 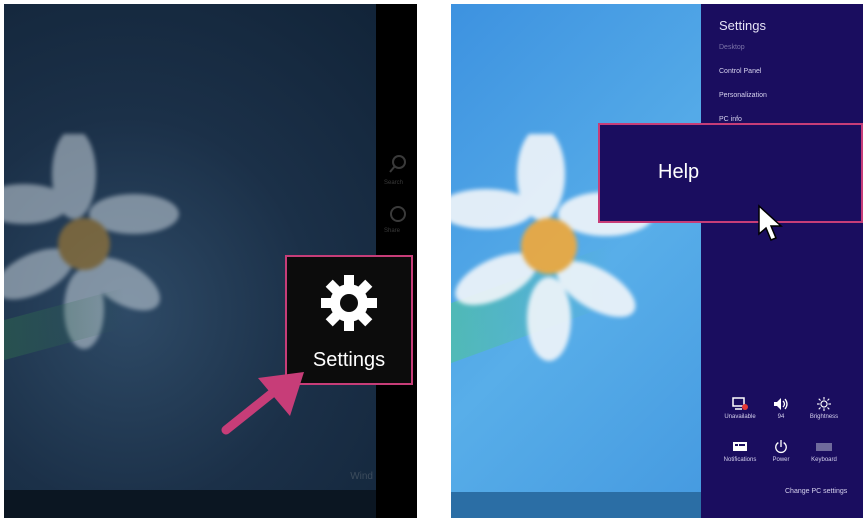 I want to click on network-unavailable-icon, so click(x=740, y=403).